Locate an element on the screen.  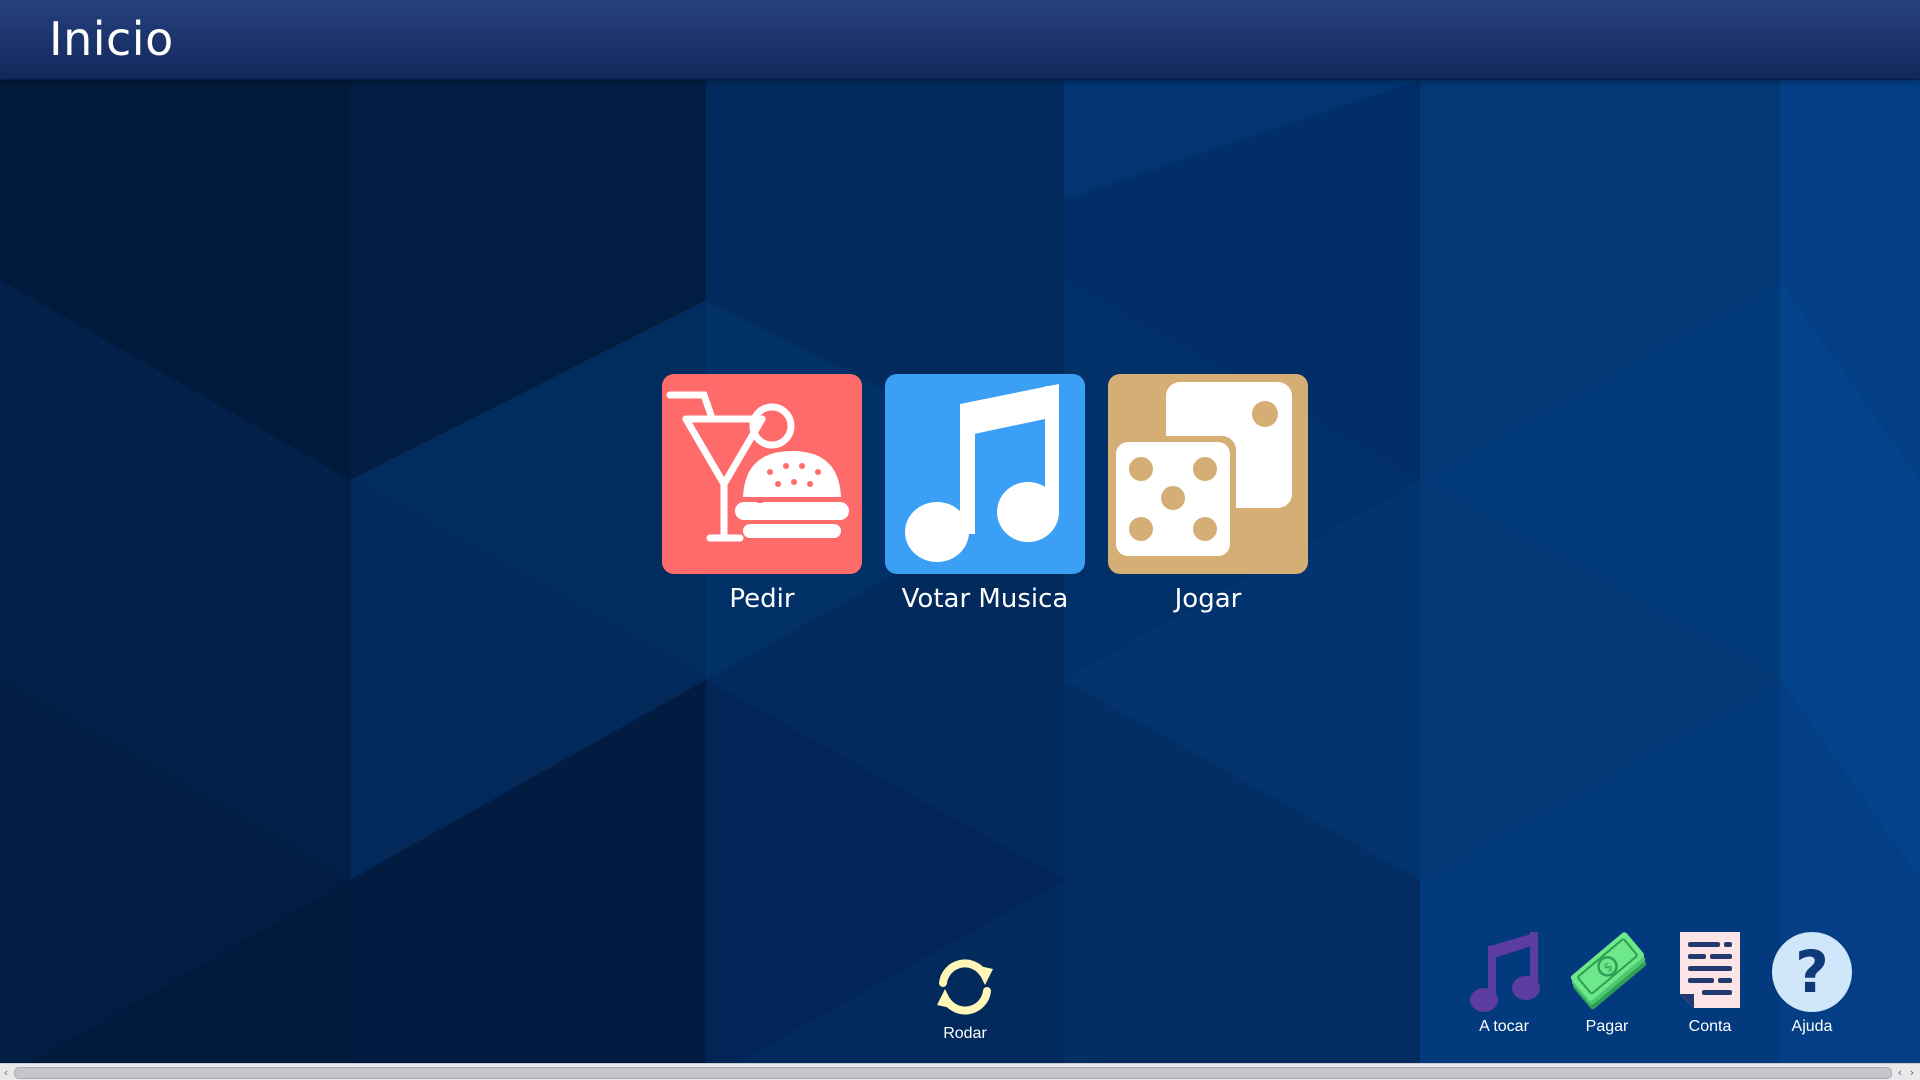
help-icon: ? is located at coordinates (1812, 972).